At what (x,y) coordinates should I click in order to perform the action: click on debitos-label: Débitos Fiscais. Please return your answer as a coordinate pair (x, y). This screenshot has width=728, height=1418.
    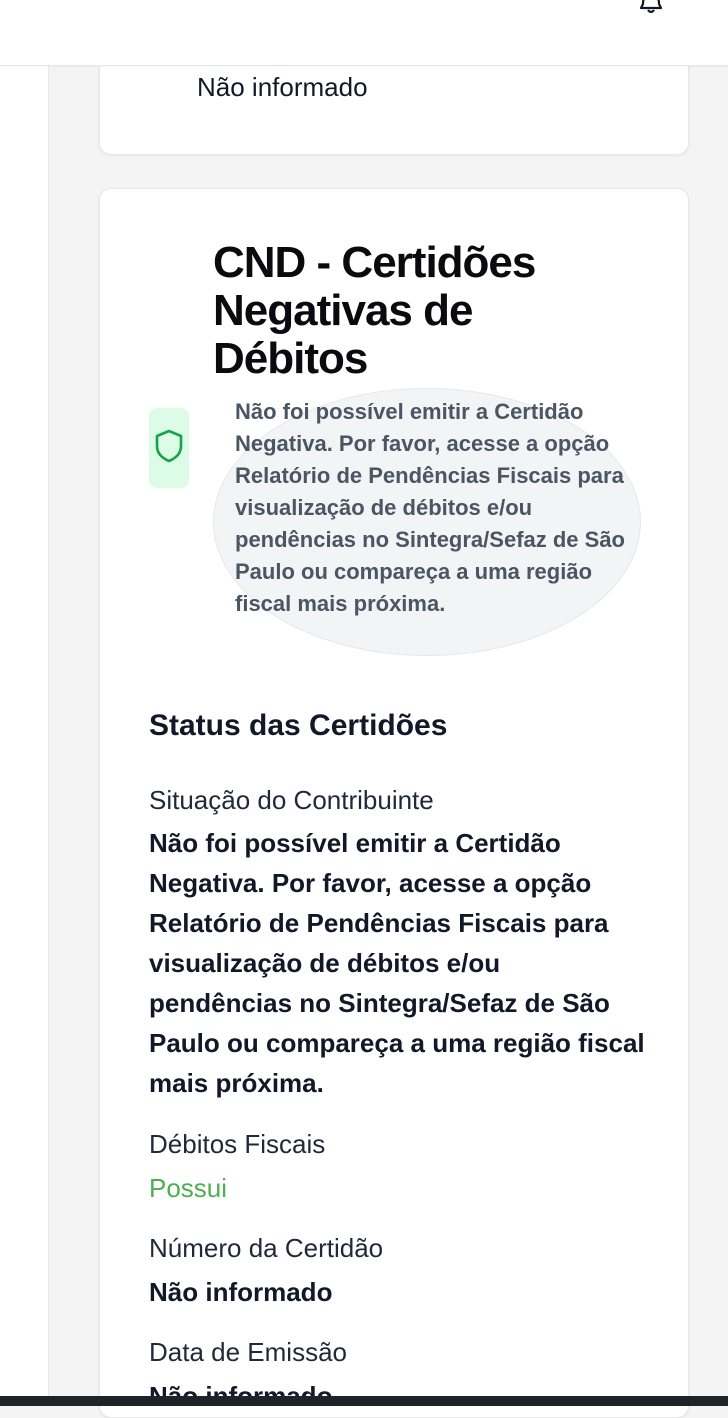
    Looking at the image, I should click on (237, 1144).